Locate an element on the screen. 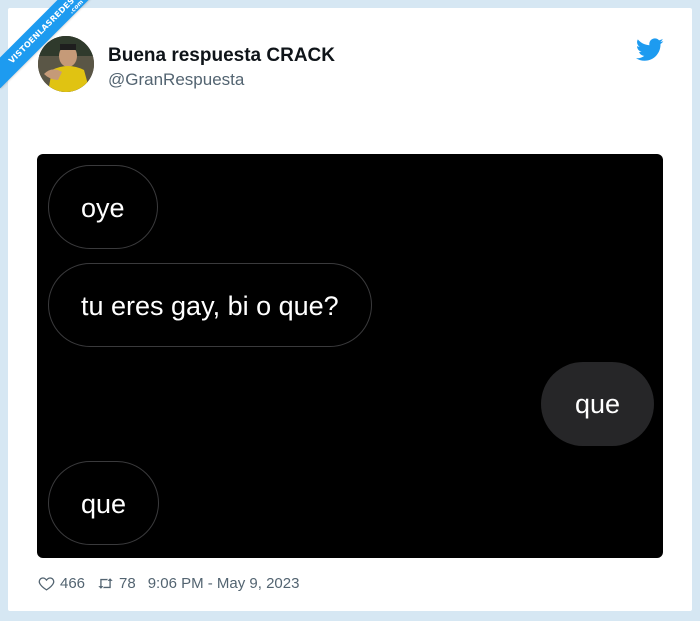 The image size is (700, 621). timestamp: 9:06 PM - May 9, 2023 is located at coordinates (224, 583).